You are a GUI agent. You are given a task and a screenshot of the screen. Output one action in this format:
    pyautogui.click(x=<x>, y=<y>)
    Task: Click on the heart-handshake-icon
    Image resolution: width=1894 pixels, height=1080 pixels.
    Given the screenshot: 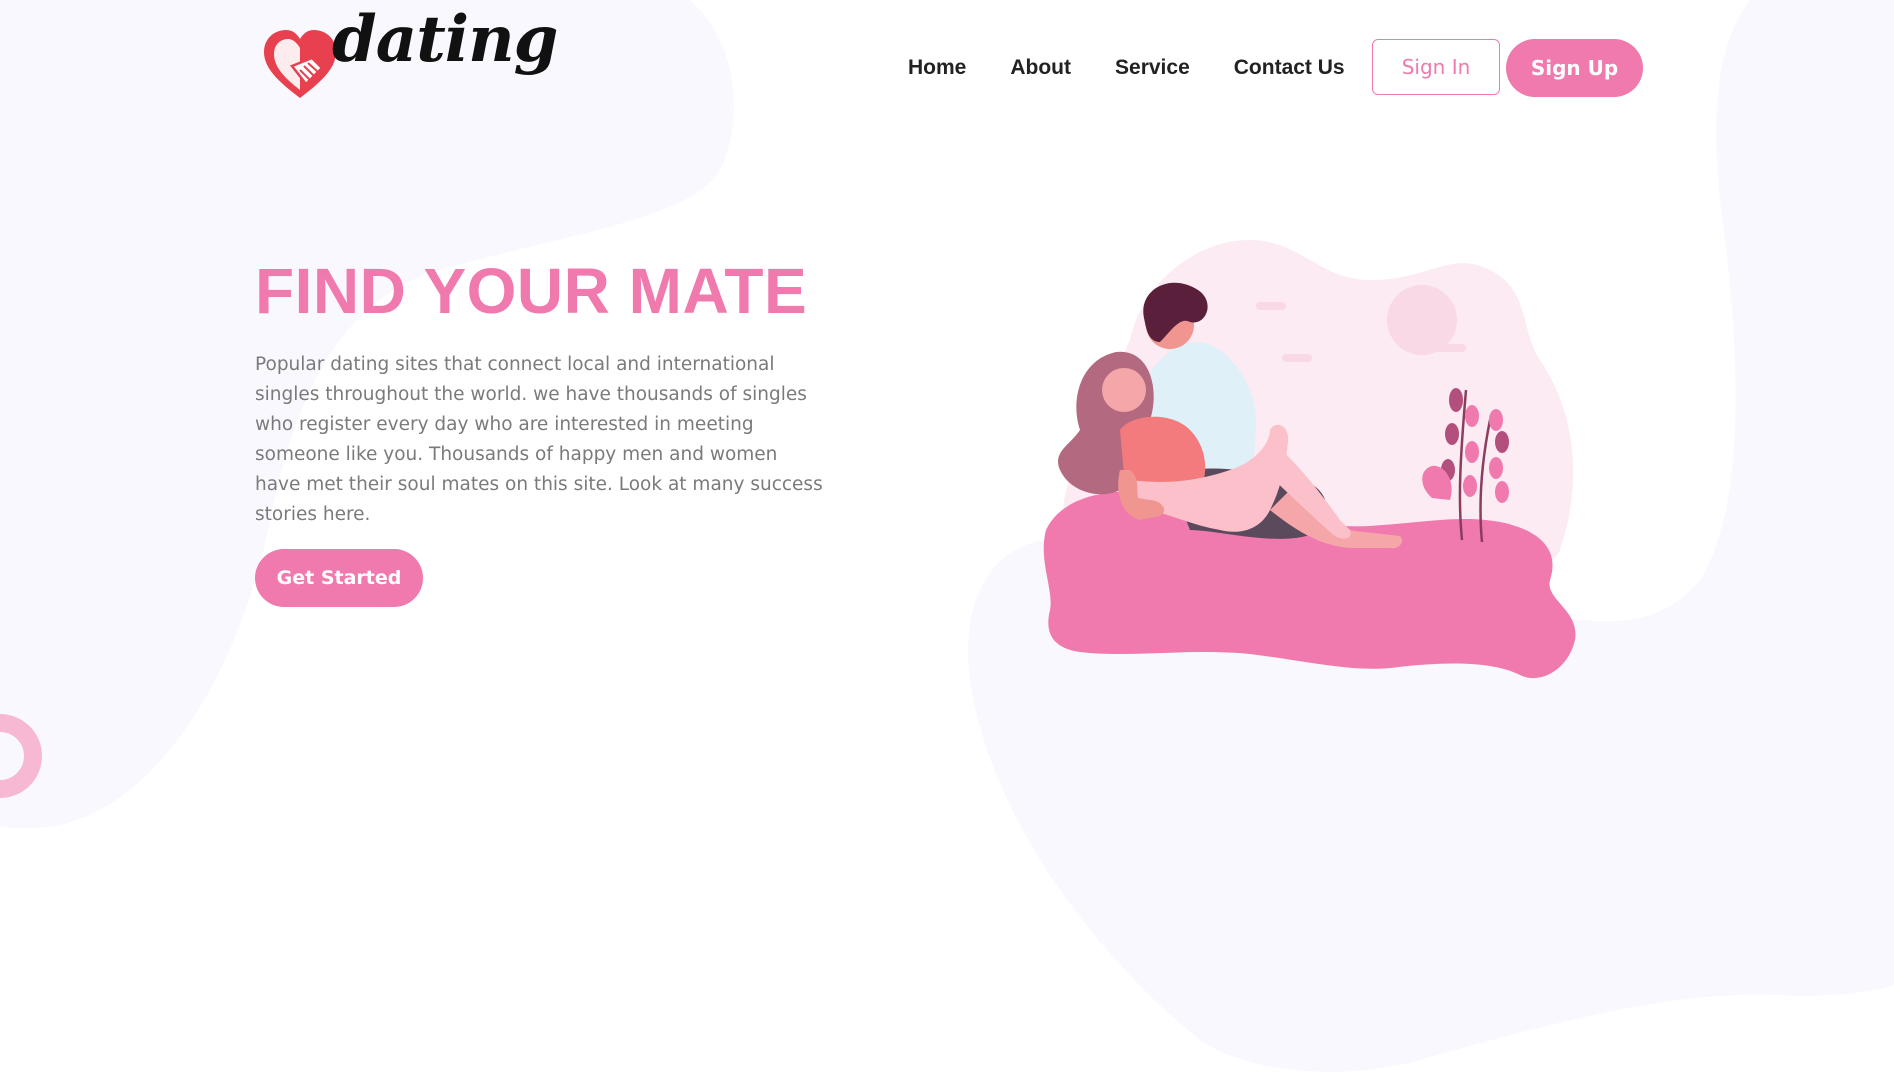 What is the action you would take?
    pyautogui.click(x=300, y=64)
    